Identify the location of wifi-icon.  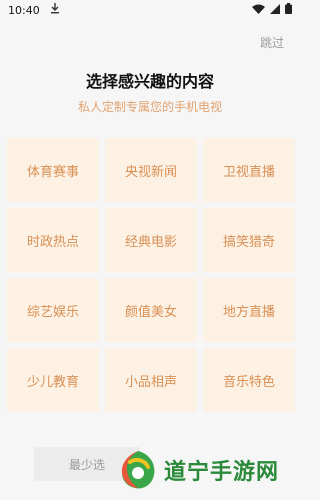
(258, 10).